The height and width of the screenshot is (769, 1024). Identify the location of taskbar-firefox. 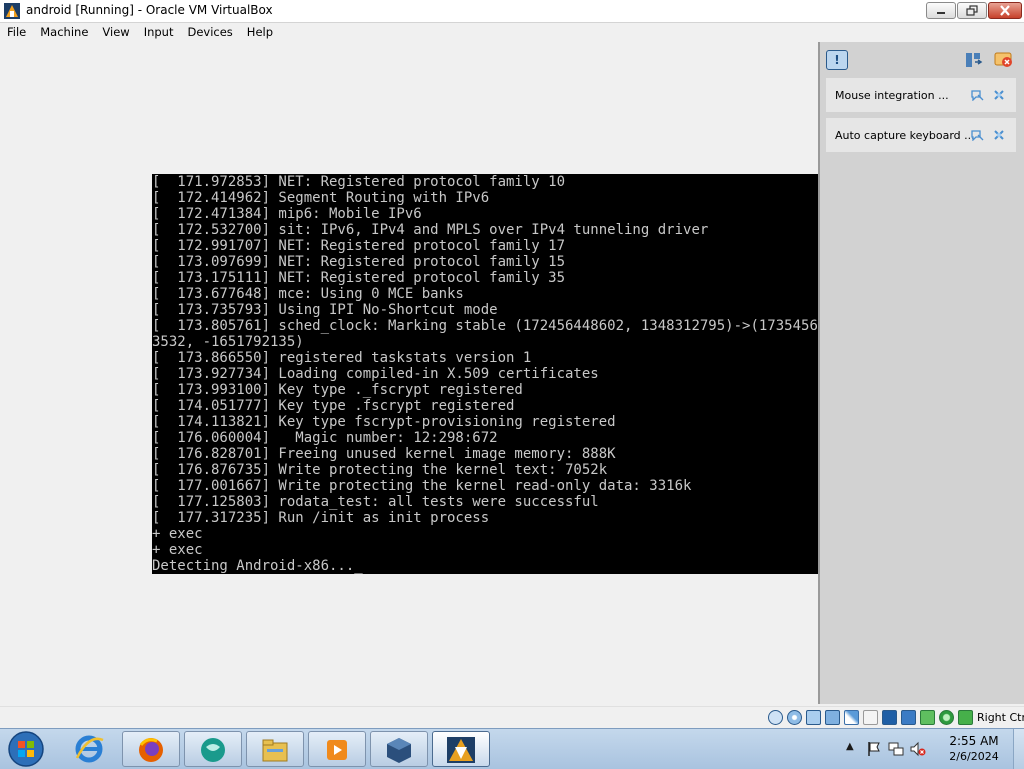
(151, 749).